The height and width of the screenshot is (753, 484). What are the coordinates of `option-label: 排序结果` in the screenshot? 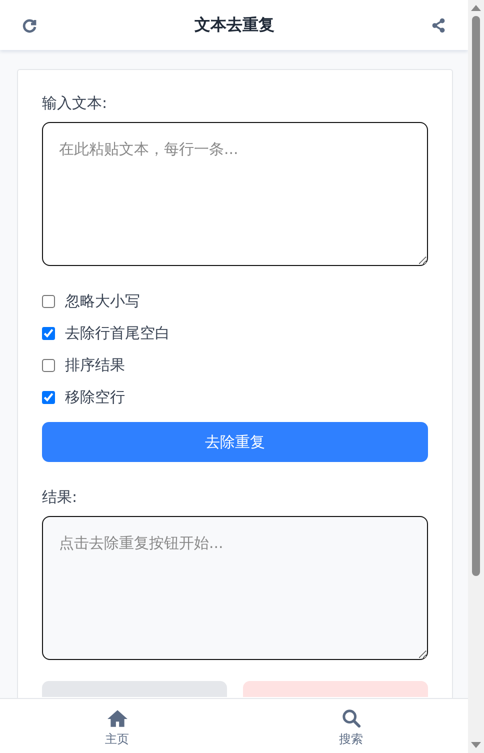 It's located at (95, 365).